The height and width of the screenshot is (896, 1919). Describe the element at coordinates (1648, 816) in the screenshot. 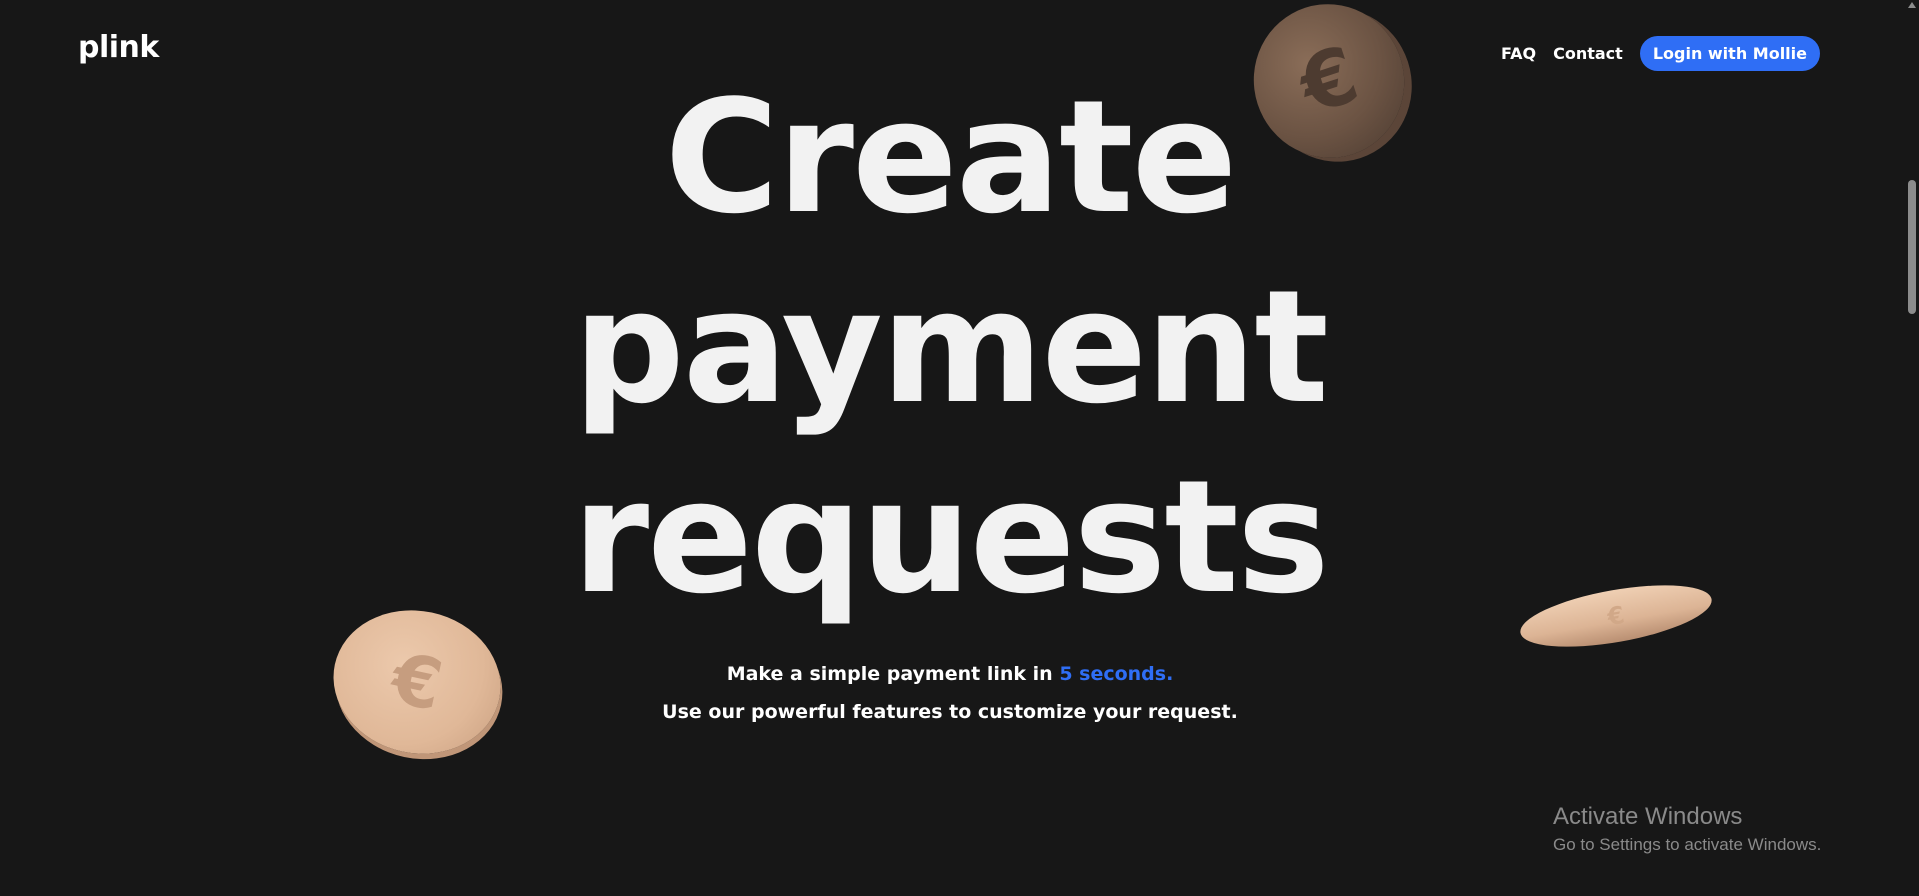

I see `watermark-title: Activate Windows` at that location.